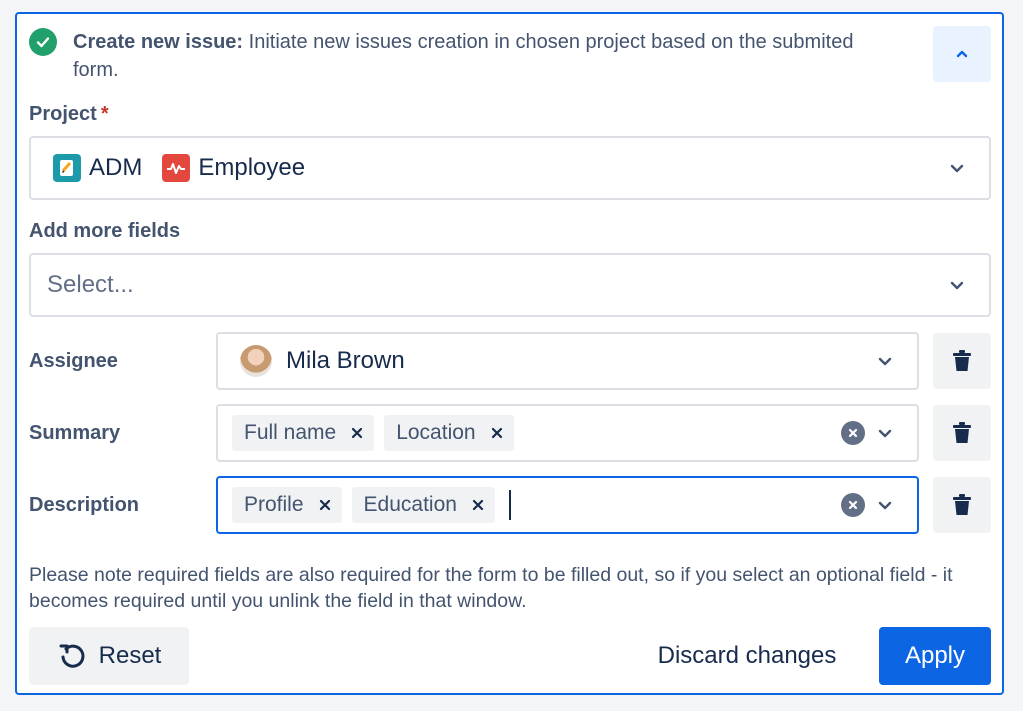 This screenshot has width=1023, height=711. I want to click on reset-button: Reset, so click(109, 656).